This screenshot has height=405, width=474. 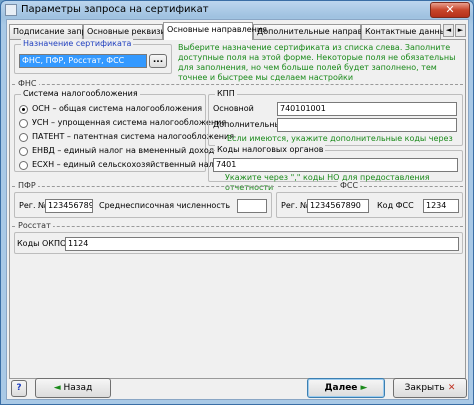 I want to click on fss-code-field: 1234, so click(x=441, y=206).